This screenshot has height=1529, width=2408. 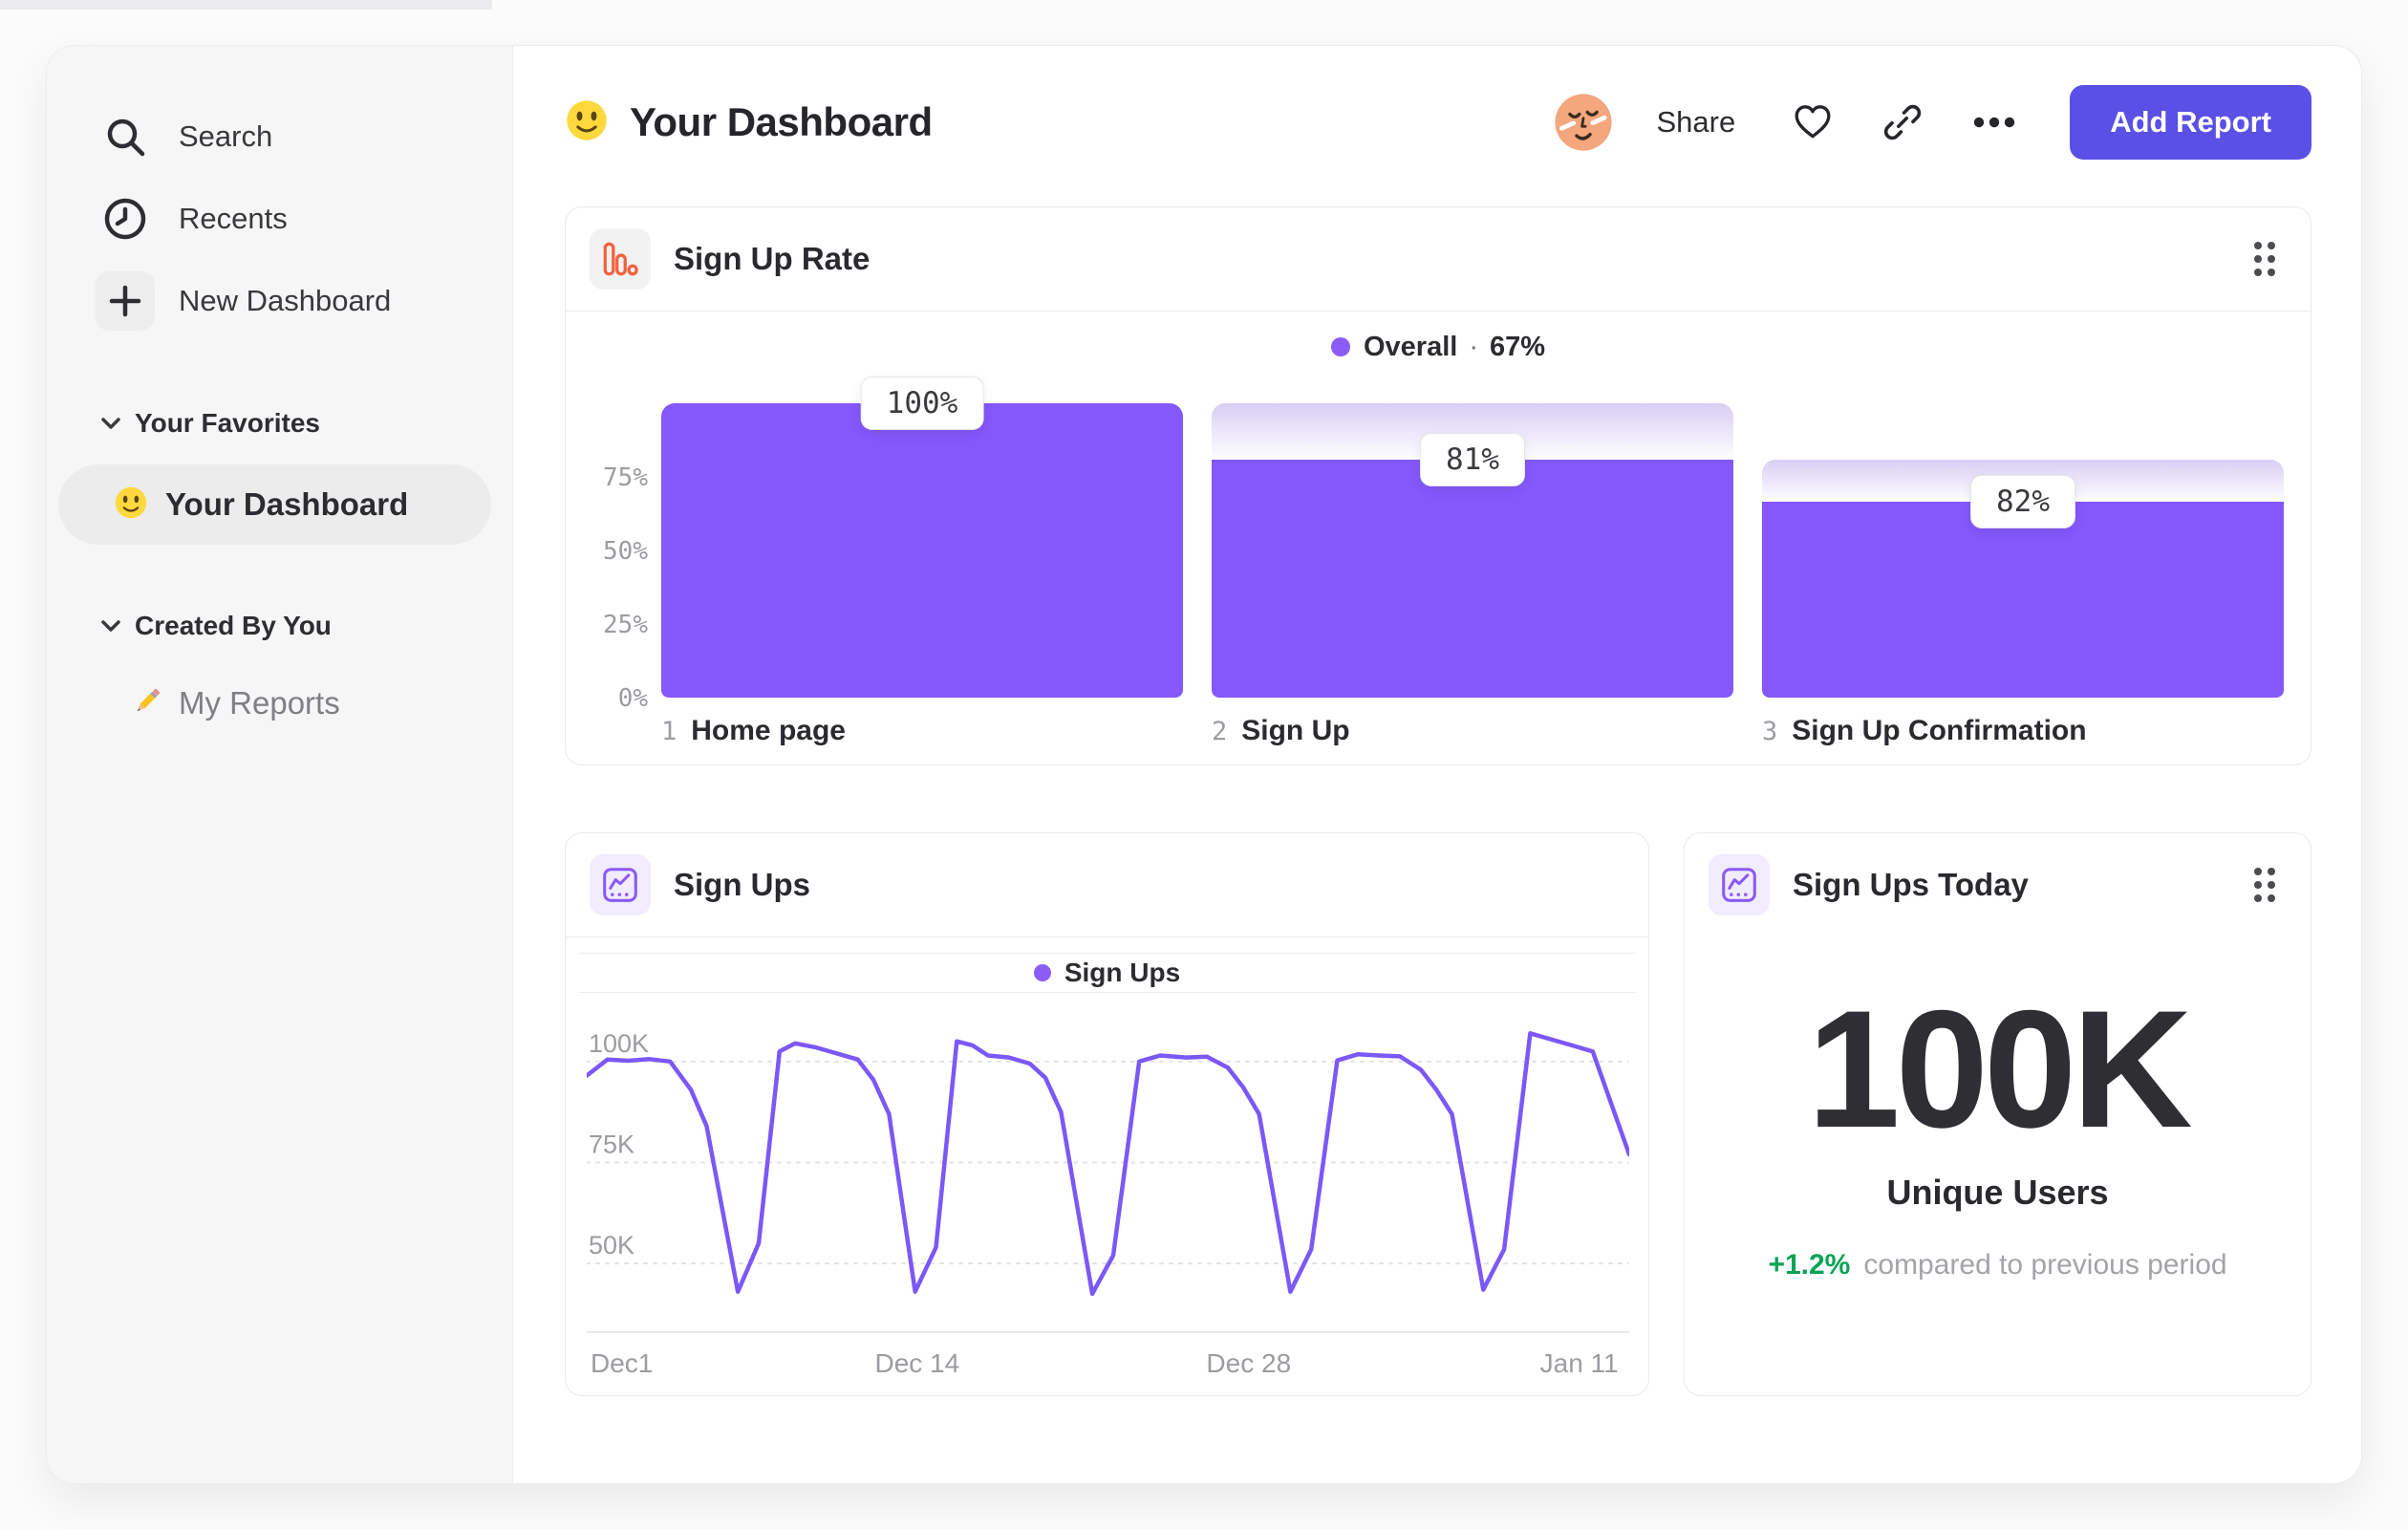 I want to click on section-title: Your Favorites, so click(x=228, y=423).